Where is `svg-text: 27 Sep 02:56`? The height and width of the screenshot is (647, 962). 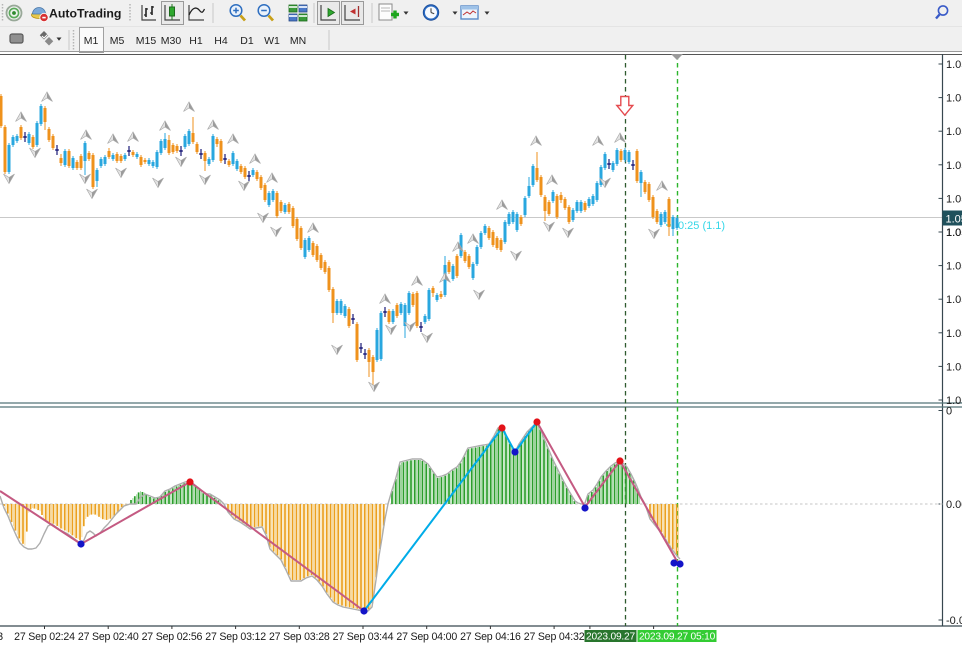 svg-text: 27 Sep 02:56 is located at coordinates (172, 637).